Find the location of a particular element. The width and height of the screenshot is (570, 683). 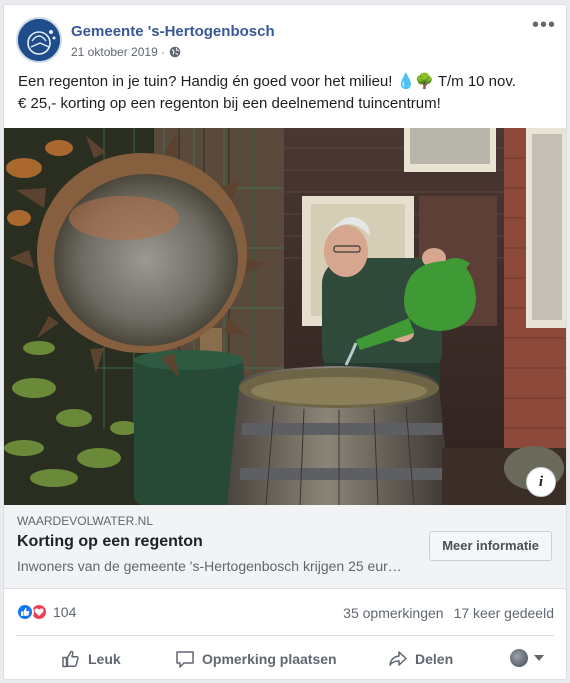

like-label: Leuk is located at coordinates (104, 659).